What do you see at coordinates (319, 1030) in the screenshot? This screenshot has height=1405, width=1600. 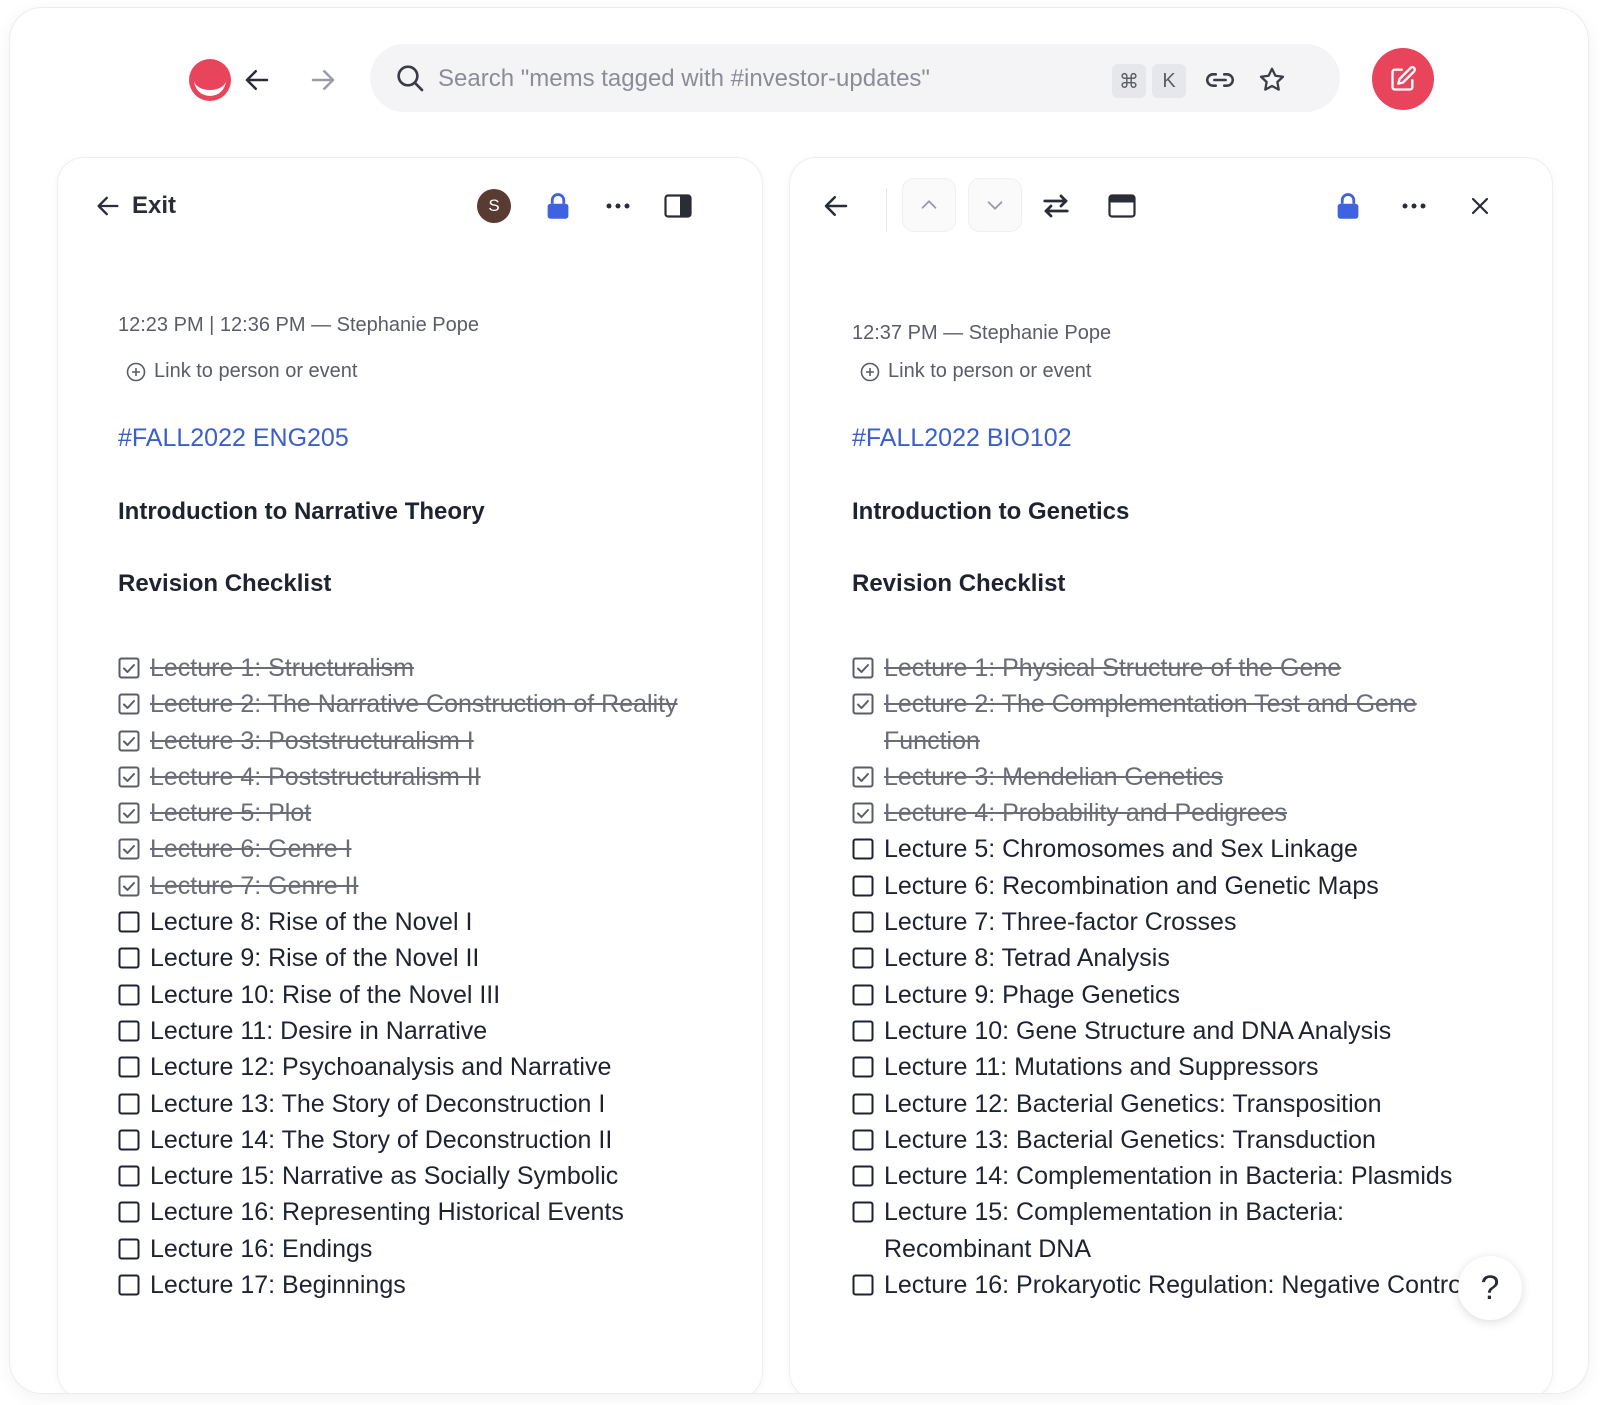 I see `checklist-item-label: Lecture 11: Desire in Narrative` at bounding box center [319, 1030].